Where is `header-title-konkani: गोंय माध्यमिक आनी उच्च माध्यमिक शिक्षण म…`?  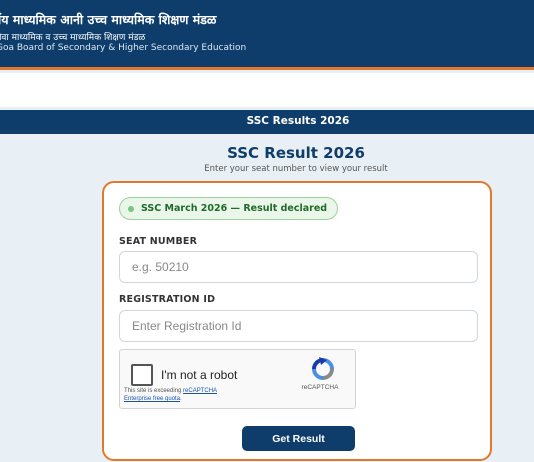
header-title-konkani: गोंय माध्यमिक आनी उच्च माध्यमिक शिक्षण म… is located at coordinates (108, 19).